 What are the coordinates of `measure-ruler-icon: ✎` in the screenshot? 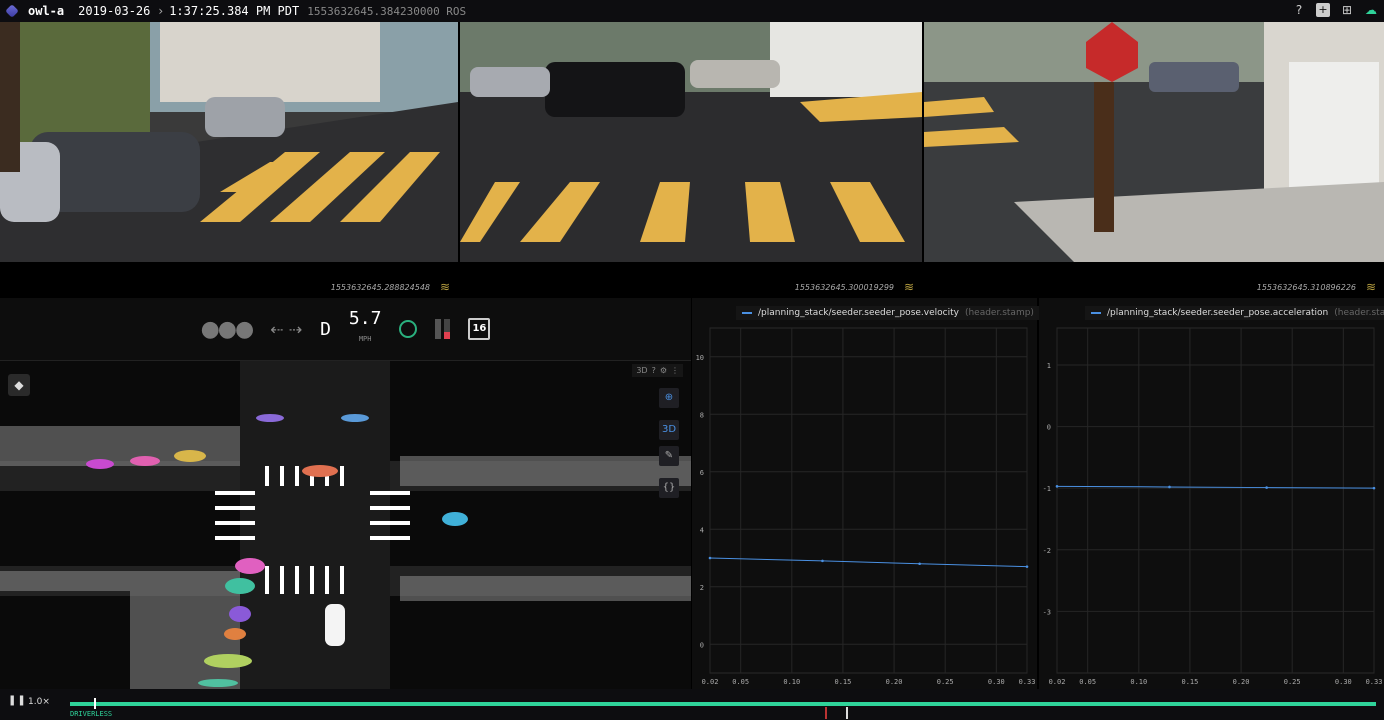 It's located at (669, 456).